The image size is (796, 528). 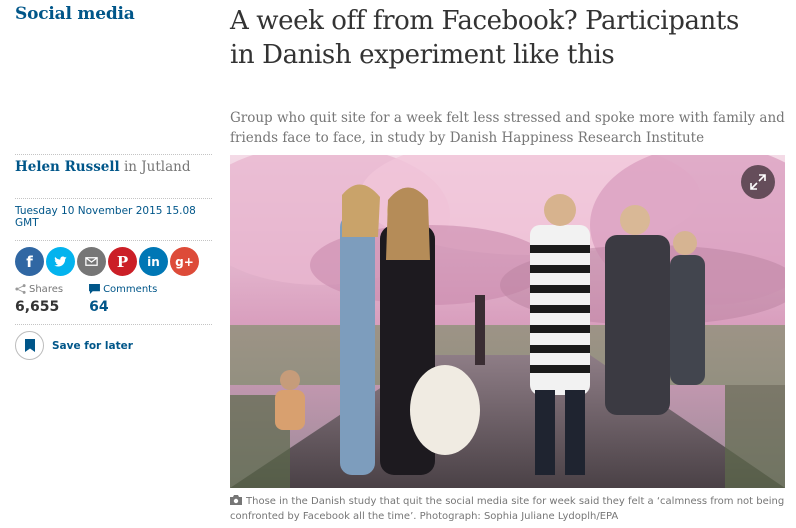 I want to click on comment-icon, so click(x=95, y=289).